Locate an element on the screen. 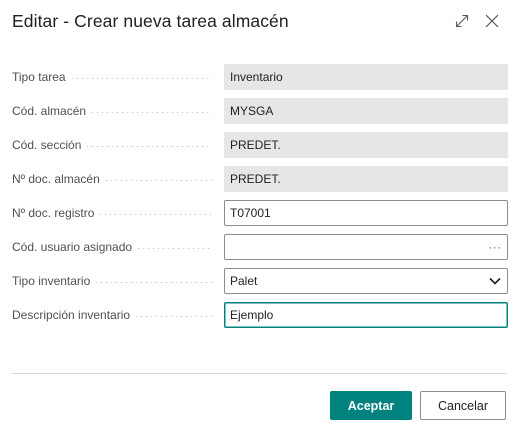 The height and width of the screenshot is (433, 518). inventory-description-input: Ejemplo is located at coordinates (366, 315).